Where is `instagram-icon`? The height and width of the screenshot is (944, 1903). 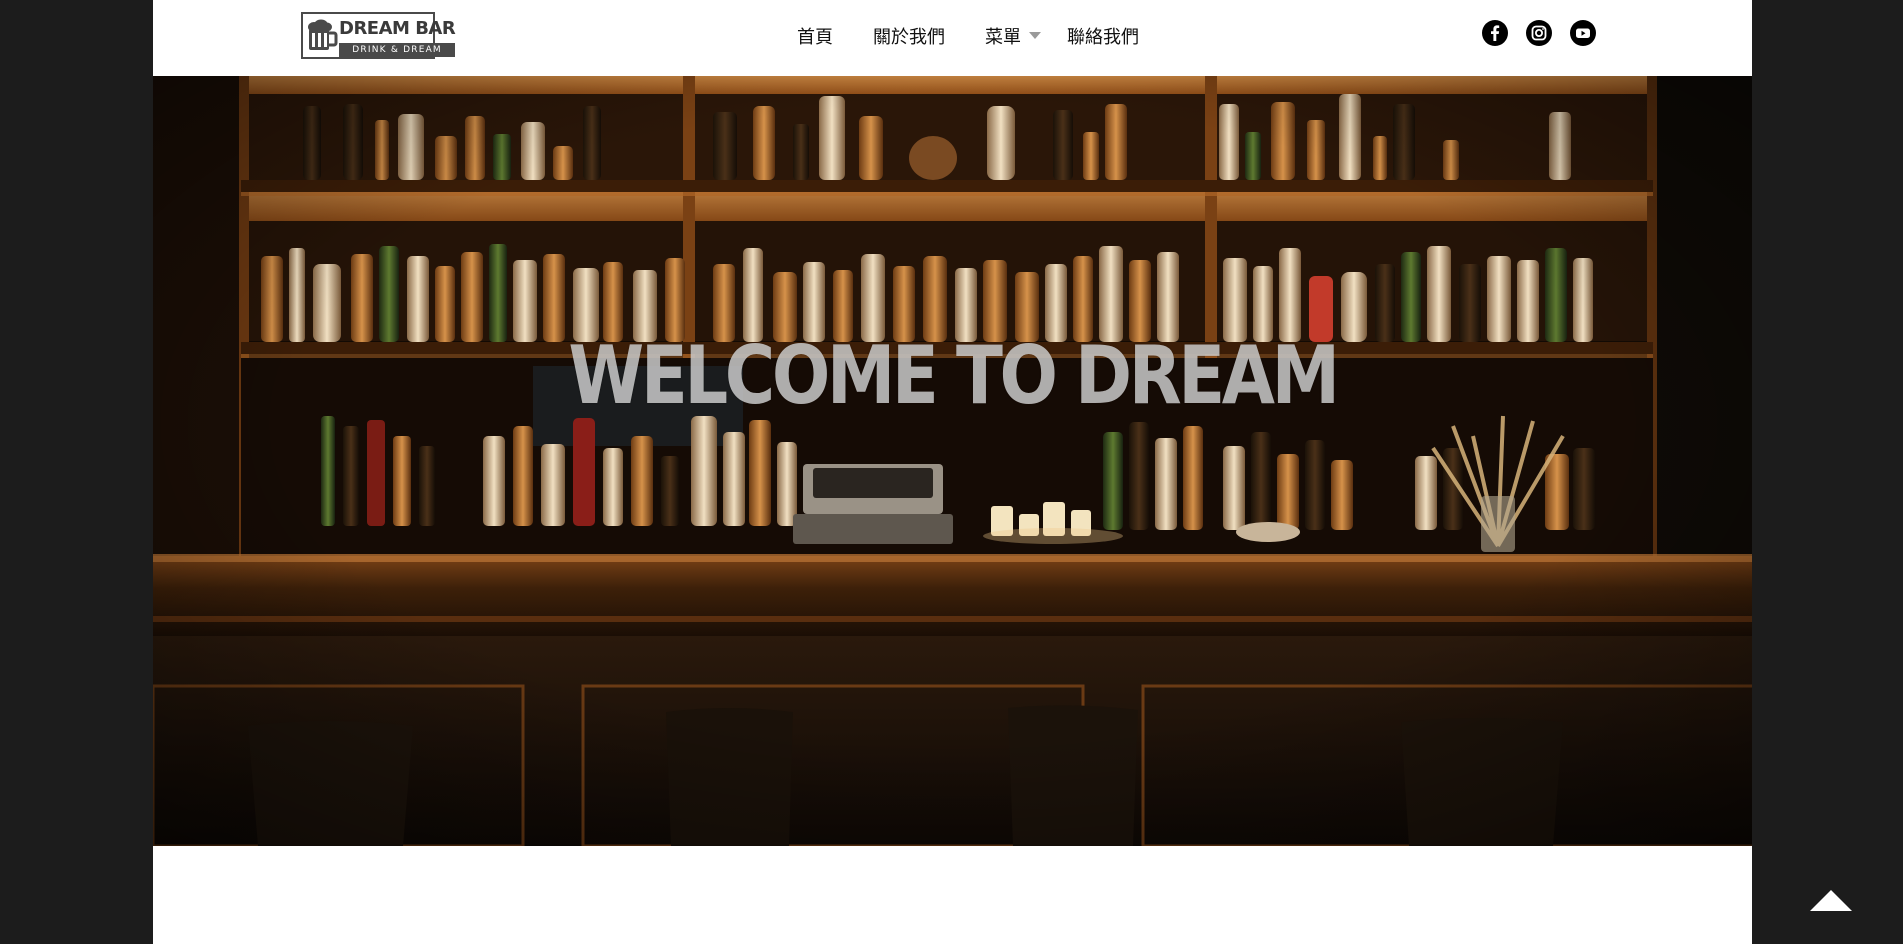
instagram-icon is located at coordinates (1539, 33).